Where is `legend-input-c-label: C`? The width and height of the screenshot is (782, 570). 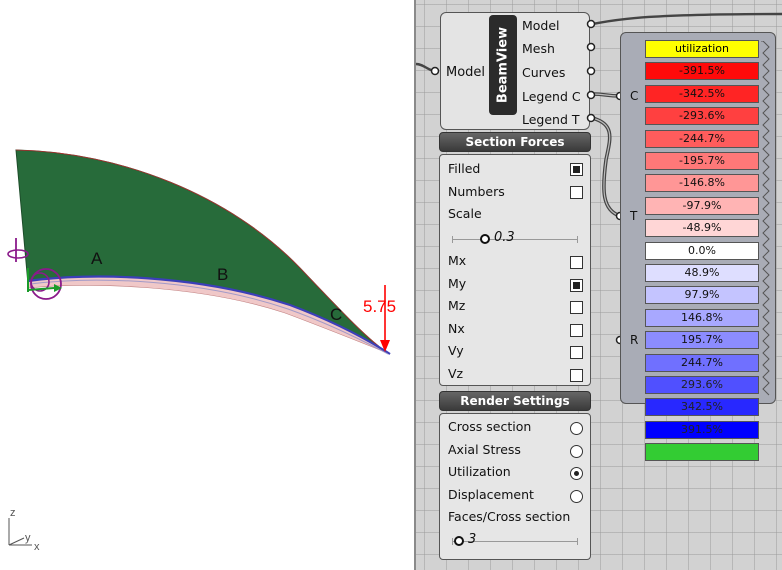 legend-input-c-label: C is located at coordinates (634, 96).